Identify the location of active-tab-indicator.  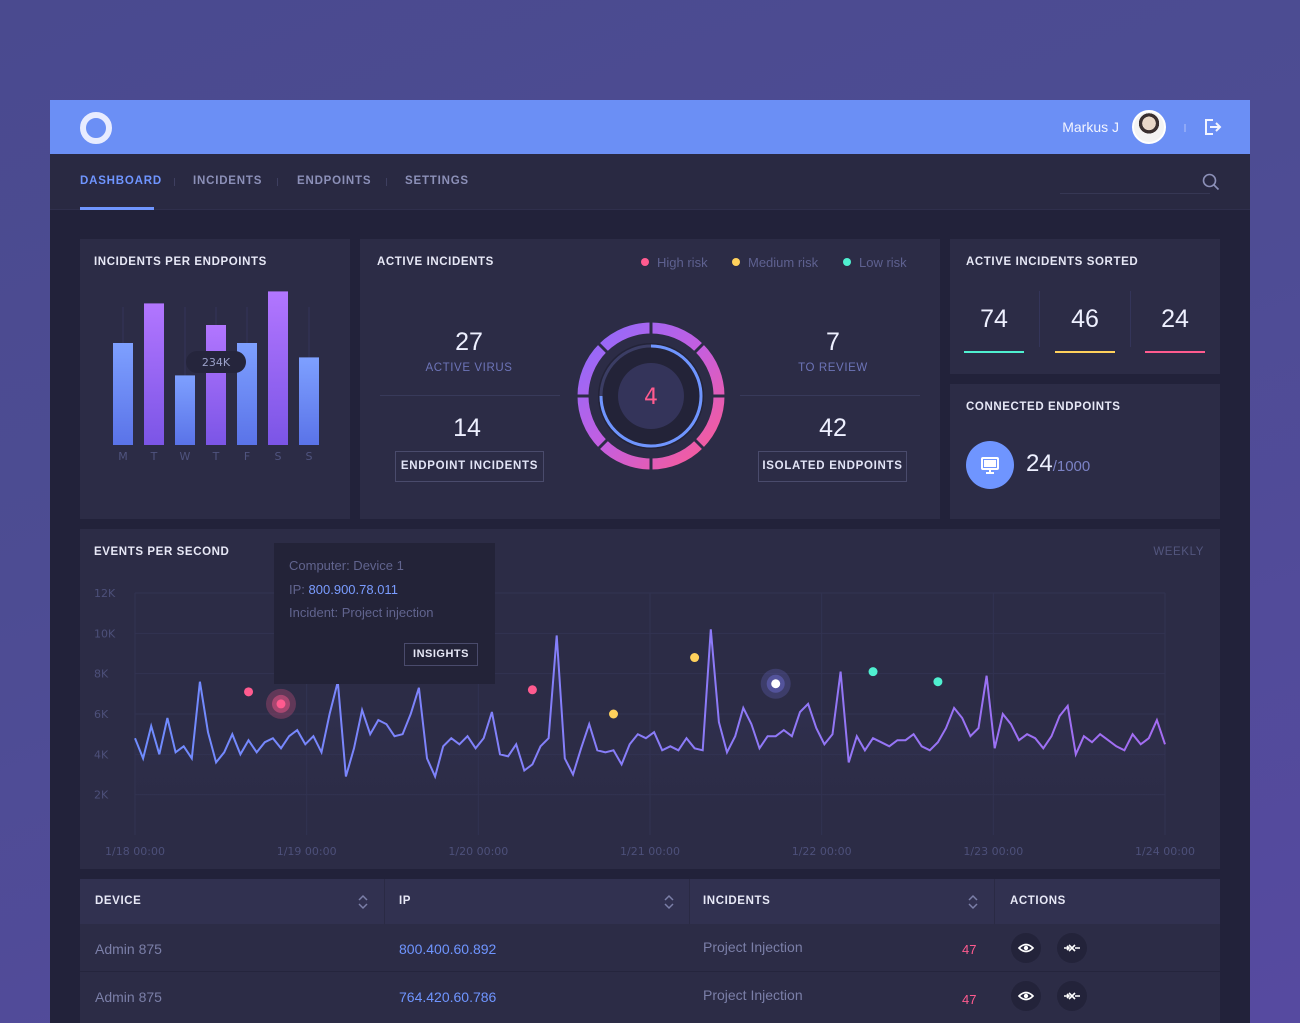
(117, 208).